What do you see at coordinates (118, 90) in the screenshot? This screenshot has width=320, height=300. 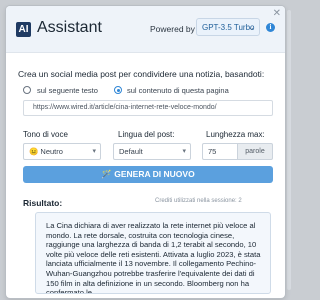 I see `radio-contenuto-pagina` at bounding box center [118, 90].